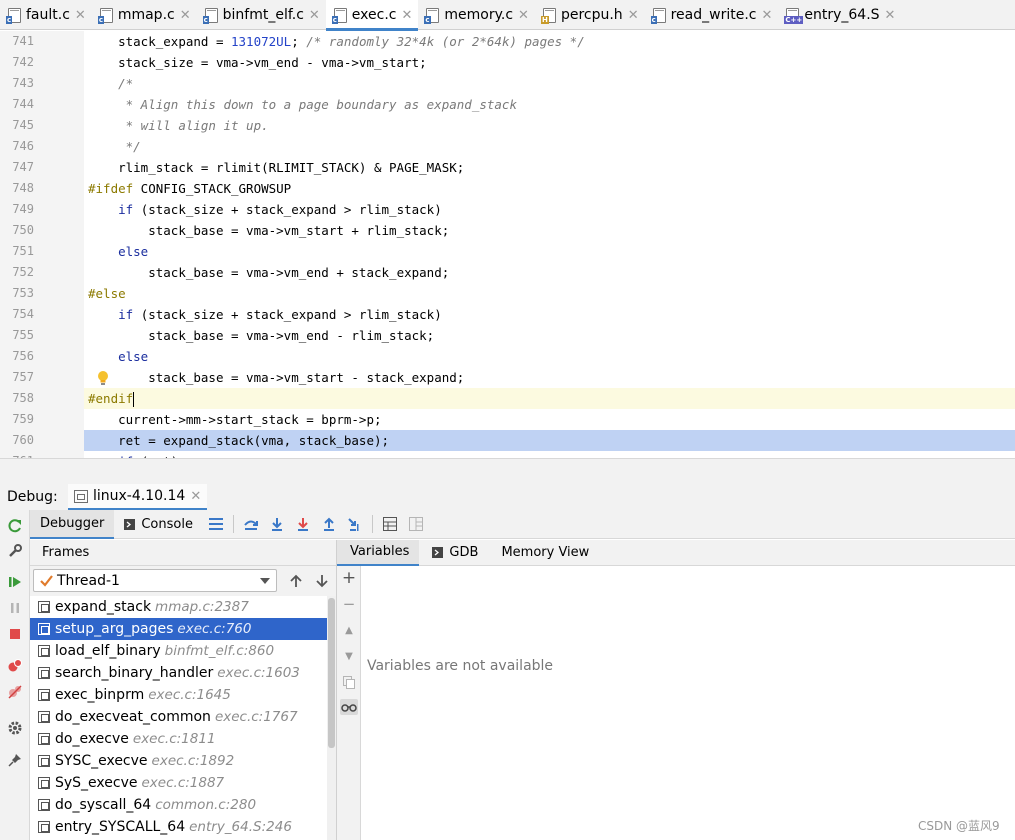 The image size is (1015, 840). Describe the element at coordinates (158, 524) in the screenshot. I see `tab-console: Console` at that location.